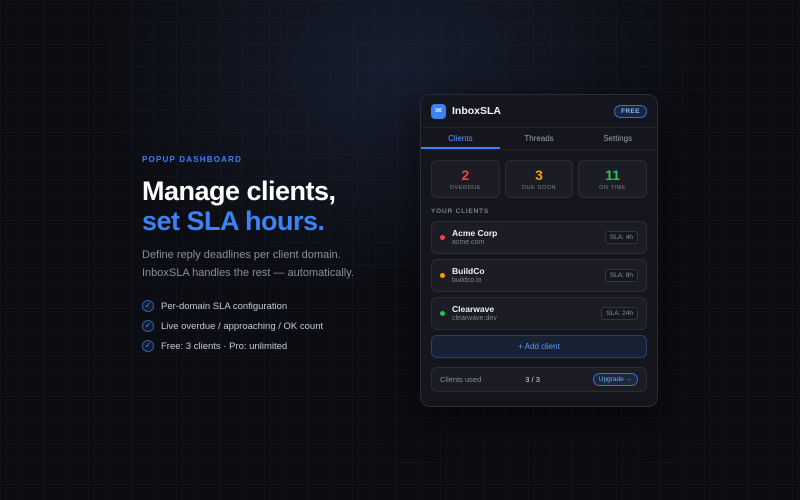 The width and height of the screenshot is (800, 500). What do you see at coordinates (468, 242) in the screenshot?
I see `client-domain: acme.com` at bounding box center [468, 242].